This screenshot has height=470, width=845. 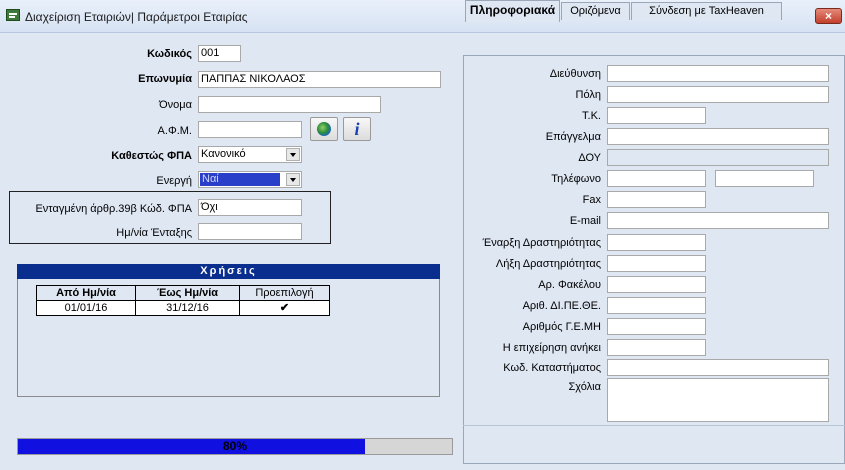 I want to click on tab-info: Πληροφοριακά, so click(x=512, y=11).